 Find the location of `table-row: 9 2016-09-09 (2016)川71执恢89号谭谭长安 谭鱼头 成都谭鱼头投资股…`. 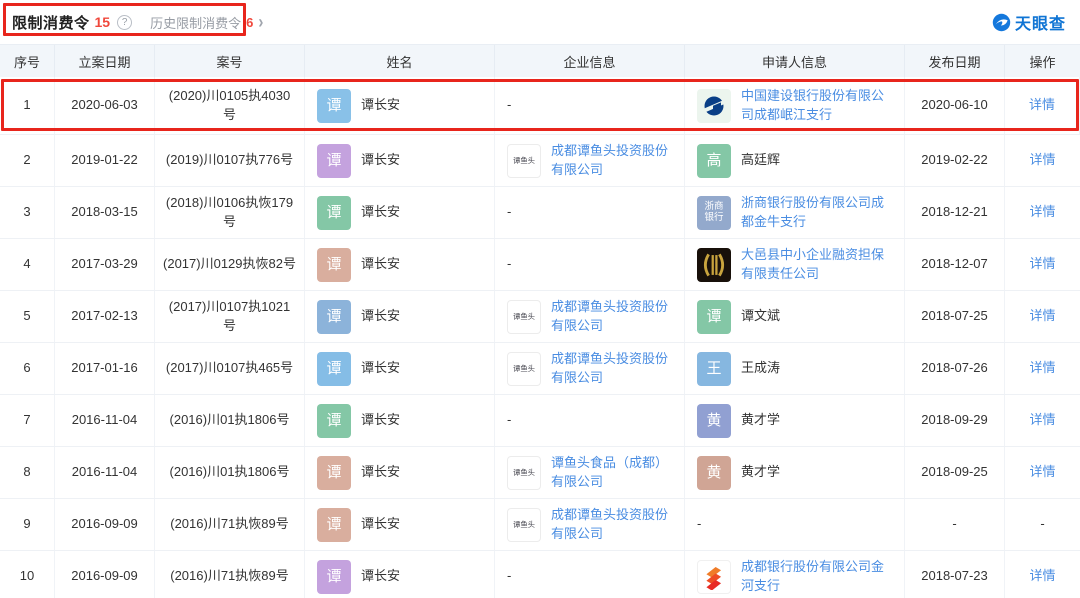

table-row: 9 2016-09-09 (2016)川71执恢89号谭谭长安 谭鱼头 成都谭鱼头投资股… is located at coordinates (540, 525).